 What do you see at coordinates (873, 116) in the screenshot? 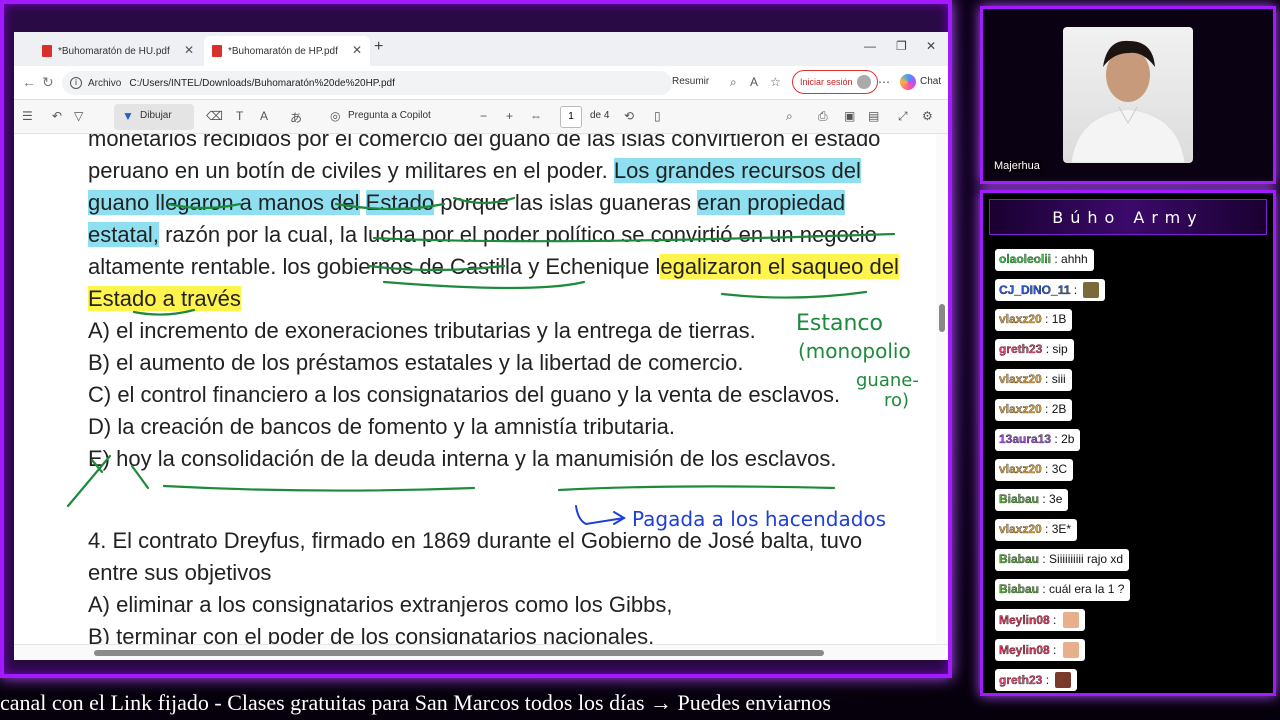
I see `save-as-icon: ▤` at bounding box center [873, 116].